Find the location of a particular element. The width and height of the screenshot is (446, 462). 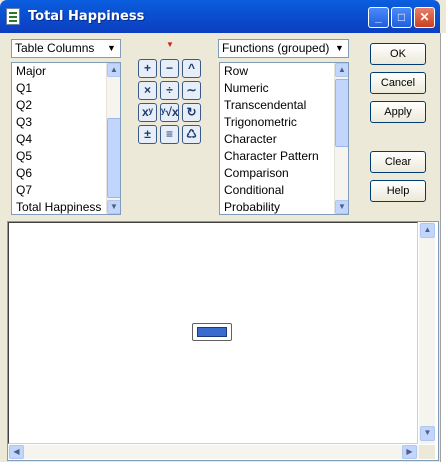

app-icon is located at coordinates (13, 16).